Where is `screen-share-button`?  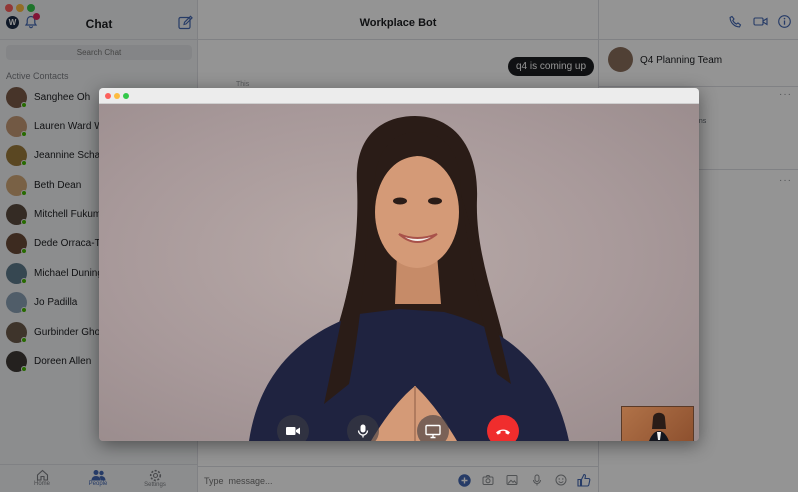
screen-share-button is located at coordinates (433, 428).